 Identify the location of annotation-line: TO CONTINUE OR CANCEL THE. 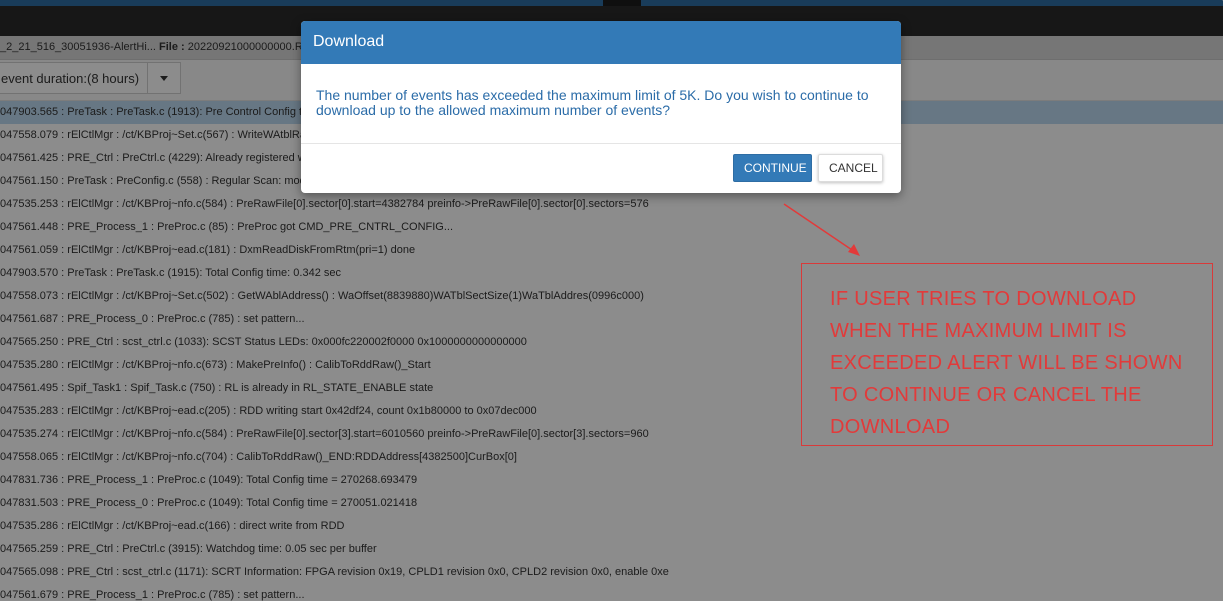
(986, 395).